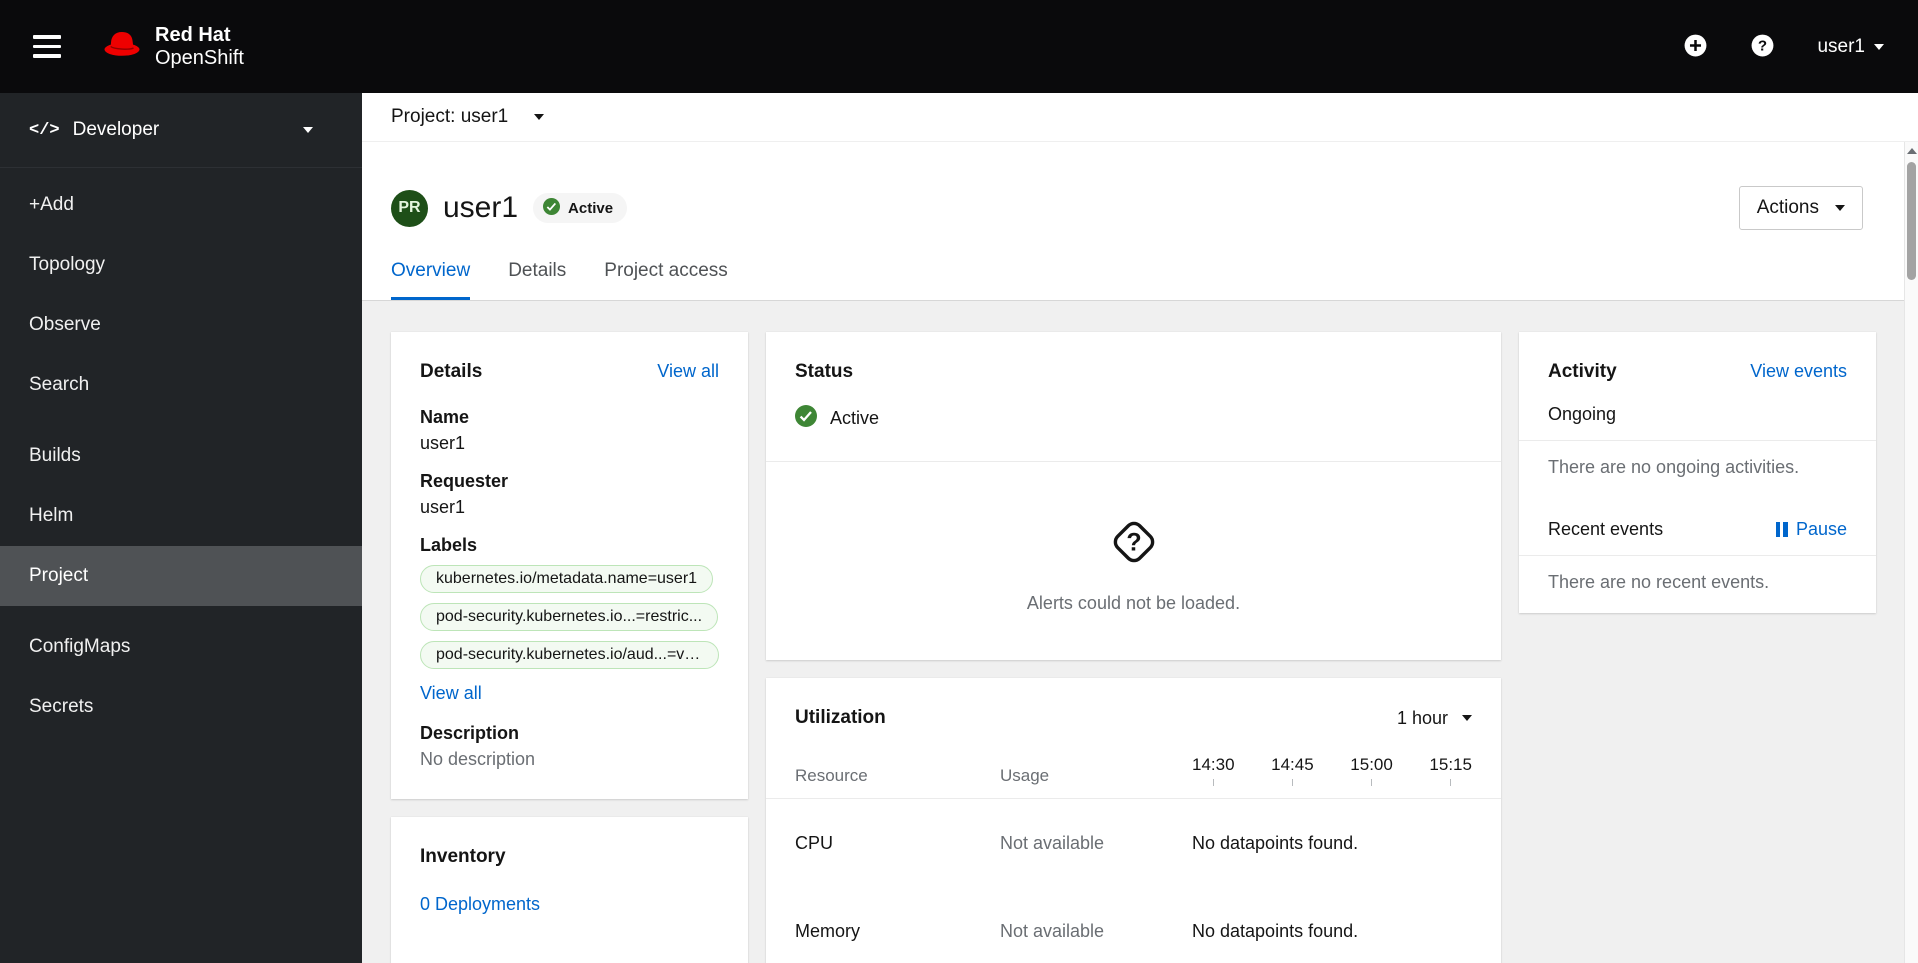 This screenshot has height=963, width=1918. I want to click on nav-toggle-hamburger-icon, so click(47, 46).